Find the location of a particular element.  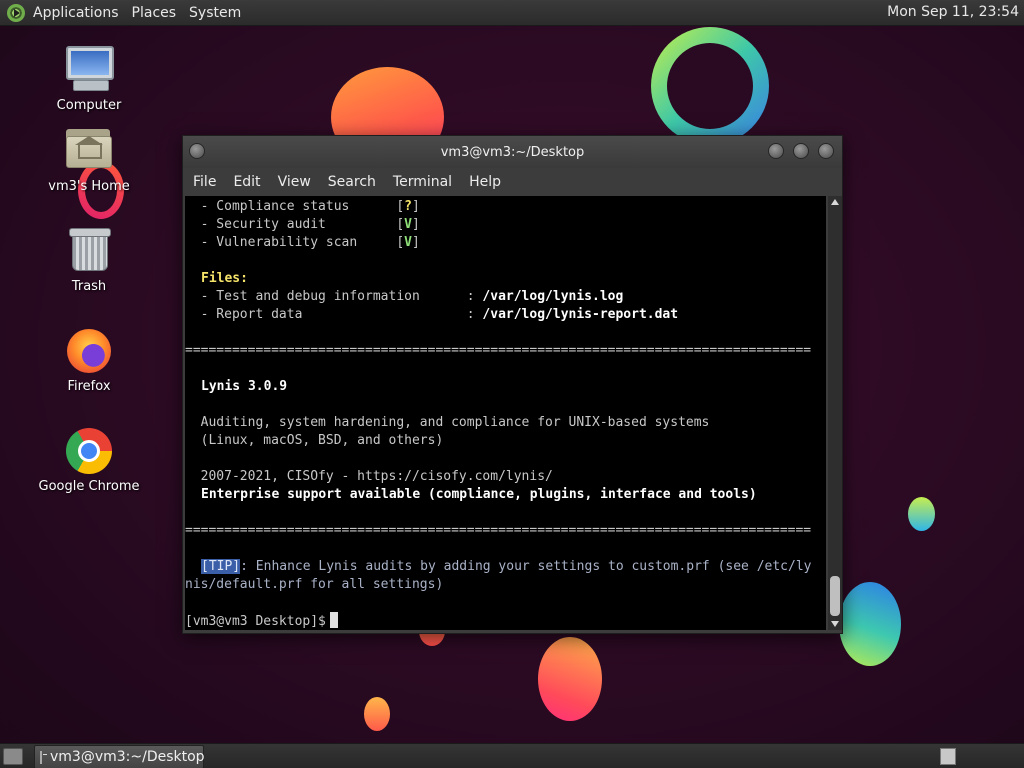

terminal-scrollbar is located at coordinates (835, 413).